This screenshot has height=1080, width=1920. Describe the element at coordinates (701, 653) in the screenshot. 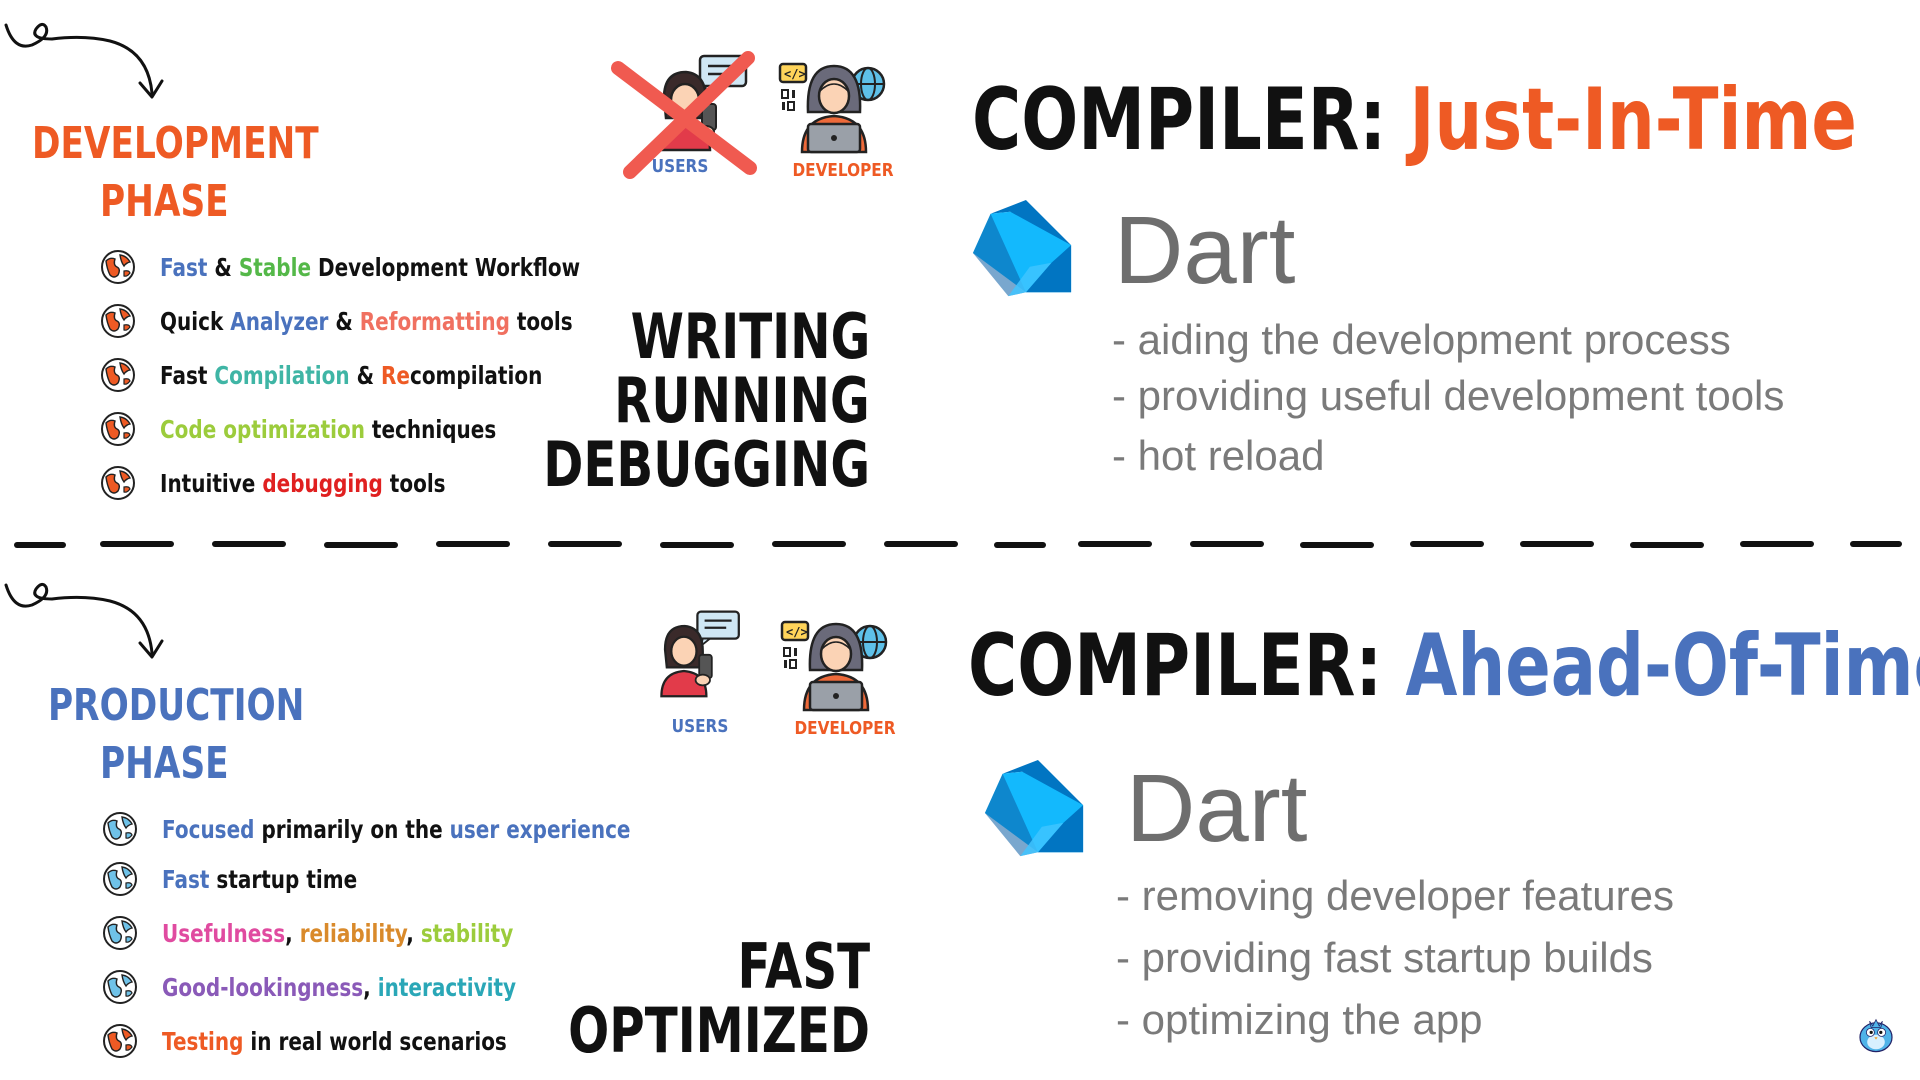

I see `user-with-chat-icon` at that location.